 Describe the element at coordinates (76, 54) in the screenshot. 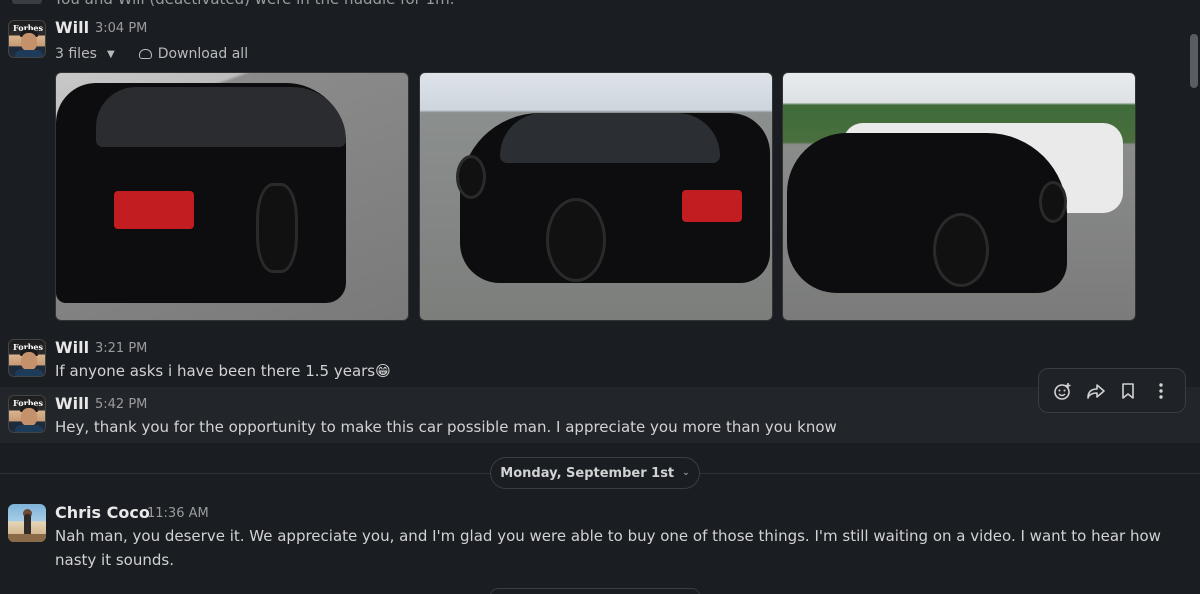

I see `files-count: 3 files` at that location.